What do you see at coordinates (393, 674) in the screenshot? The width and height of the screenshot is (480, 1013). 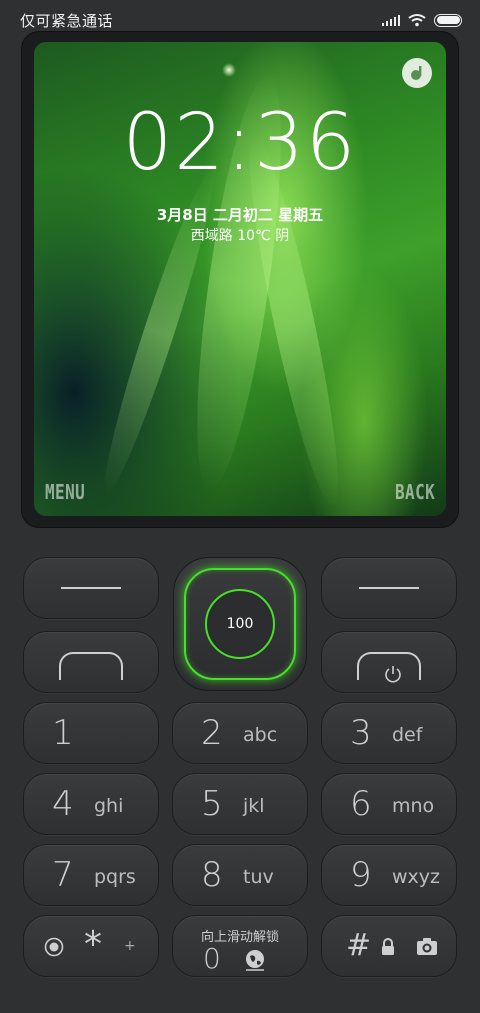 I see `power-icon` at bounding box center [393, 674].